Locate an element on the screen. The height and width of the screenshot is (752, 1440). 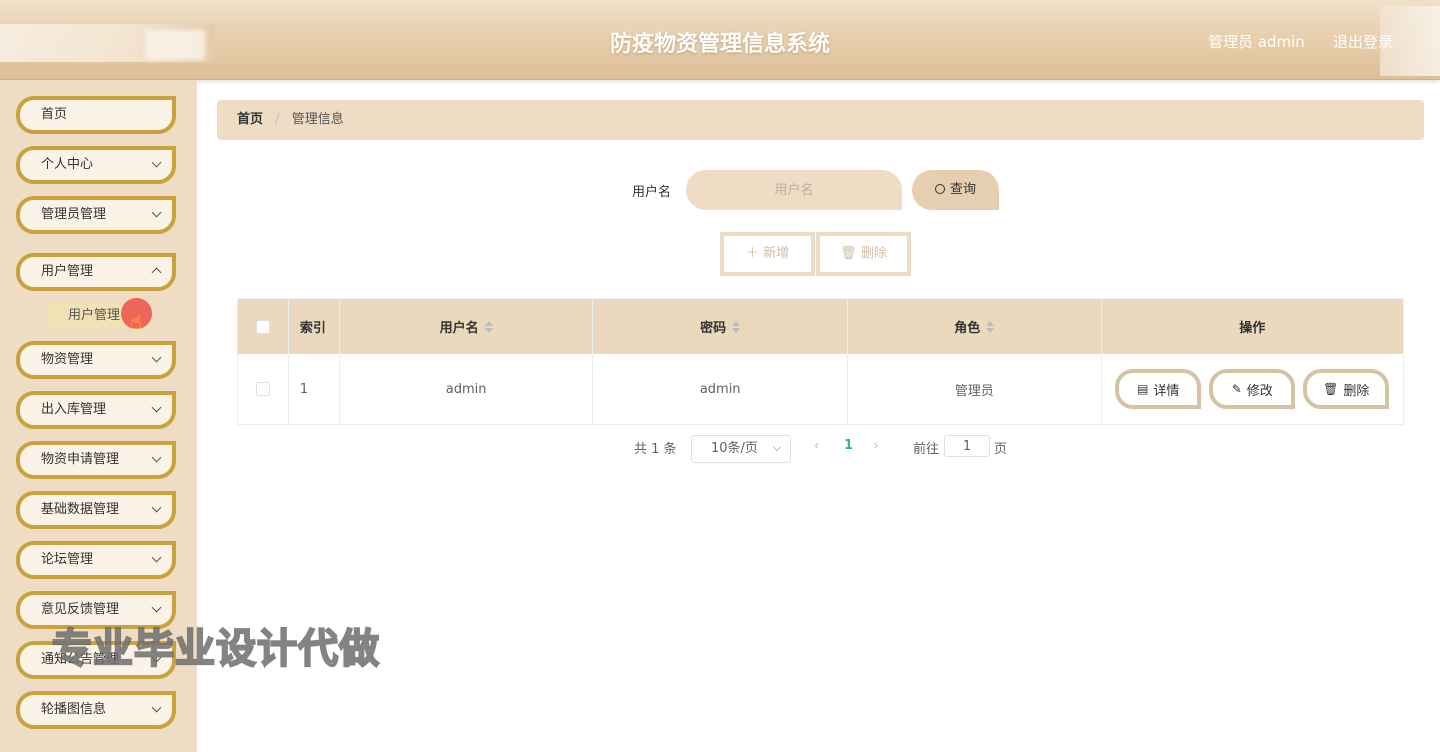
batch-delete-label: 删除 is located at coordinates (873, 253).